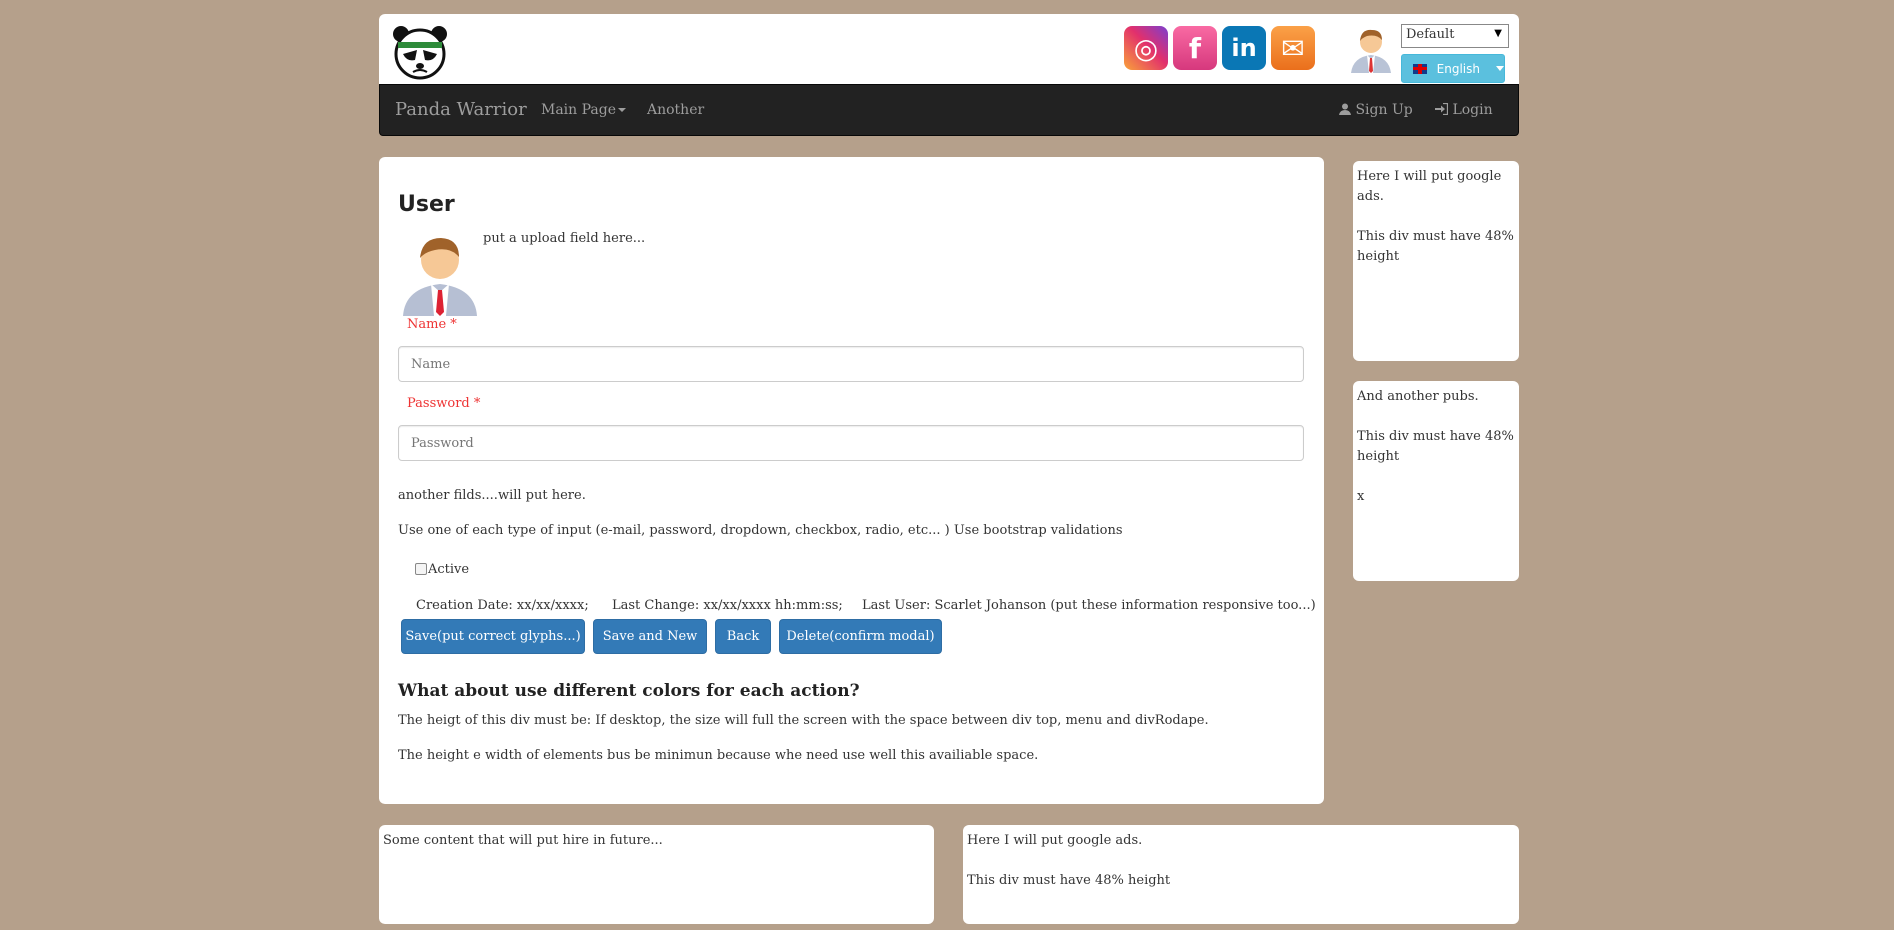  I want to click on select-arrow-icon: ▼, so click(1498, 33).